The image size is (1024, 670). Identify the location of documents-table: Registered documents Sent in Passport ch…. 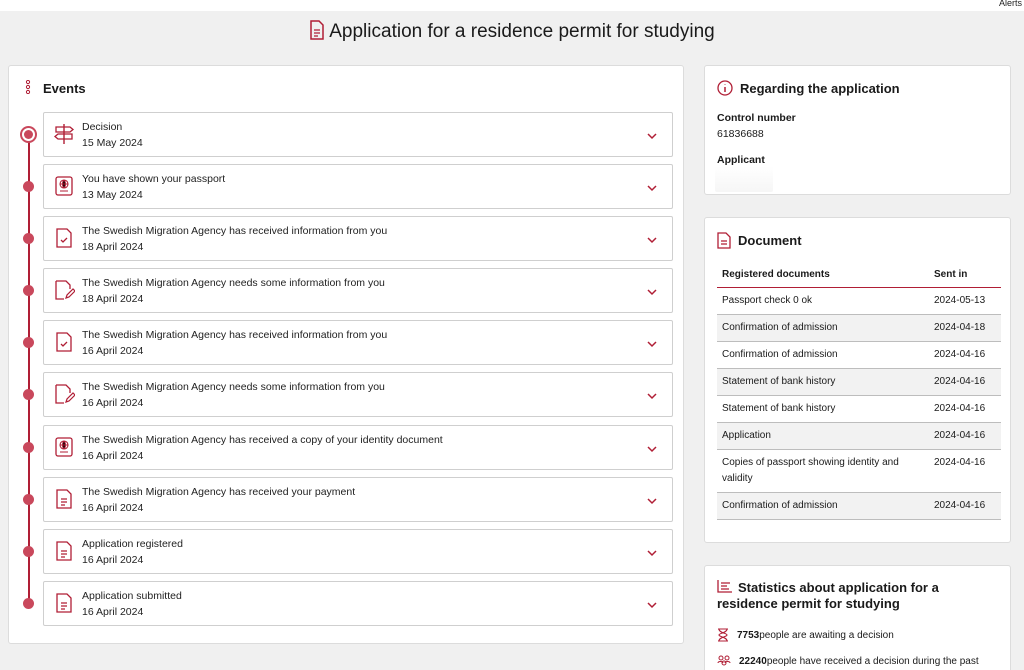
(859, 391).